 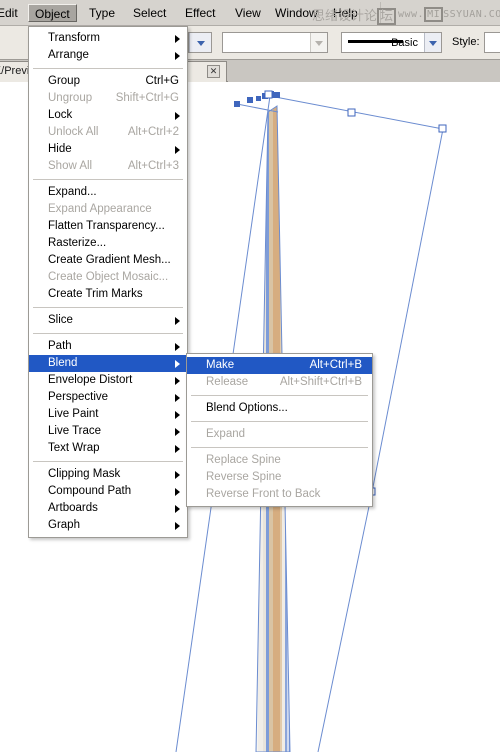 What do you see at coordinates (153, 132) in the screenshot?
I see `menu-item-shortcut: Alt+Ctrl+2` at bounding box center [153, 132].